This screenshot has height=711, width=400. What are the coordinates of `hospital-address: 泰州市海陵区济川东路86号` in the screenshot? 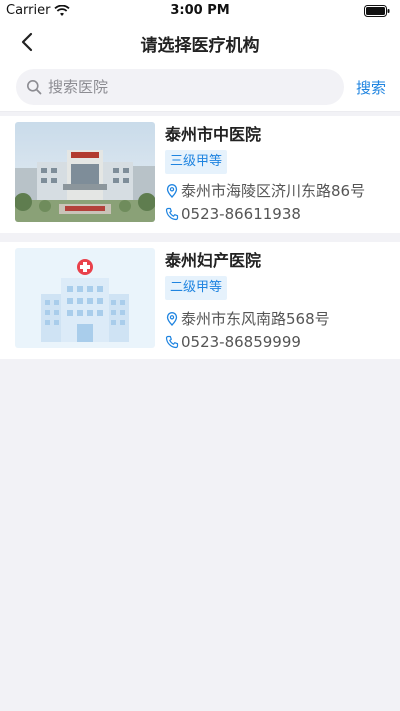 It's located at (273, 191).